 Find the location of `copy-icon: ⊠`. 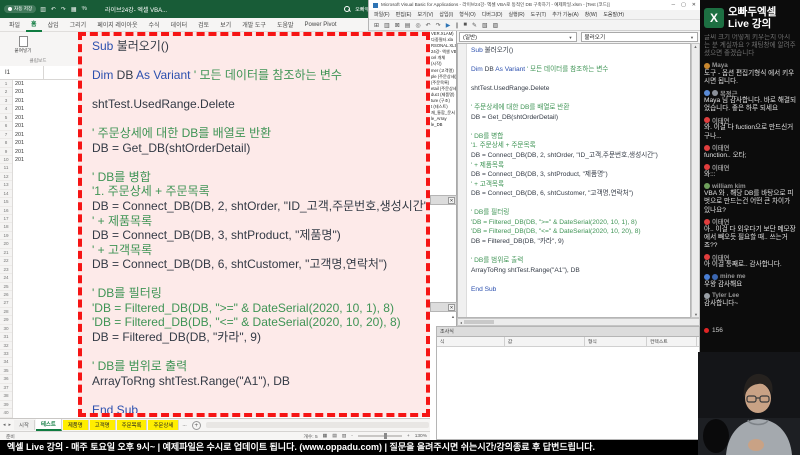

copy-icon: ⊠ is located at coordinates (397, 25).